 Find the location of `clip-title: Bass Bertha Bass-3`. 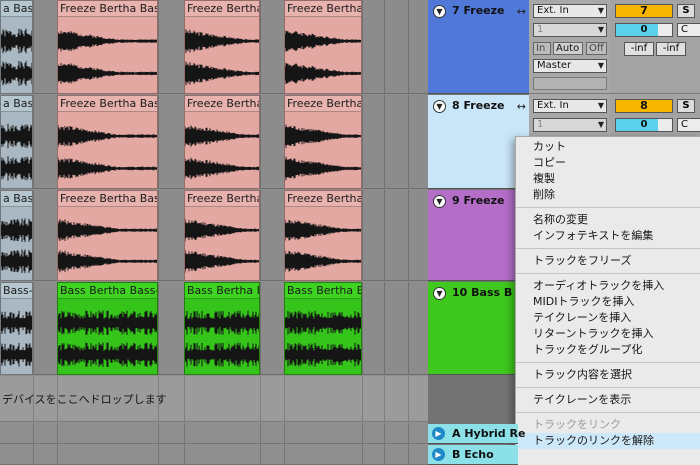

clip-title: Bass Bertha Bass-3 is located at coordinates (108, 291).